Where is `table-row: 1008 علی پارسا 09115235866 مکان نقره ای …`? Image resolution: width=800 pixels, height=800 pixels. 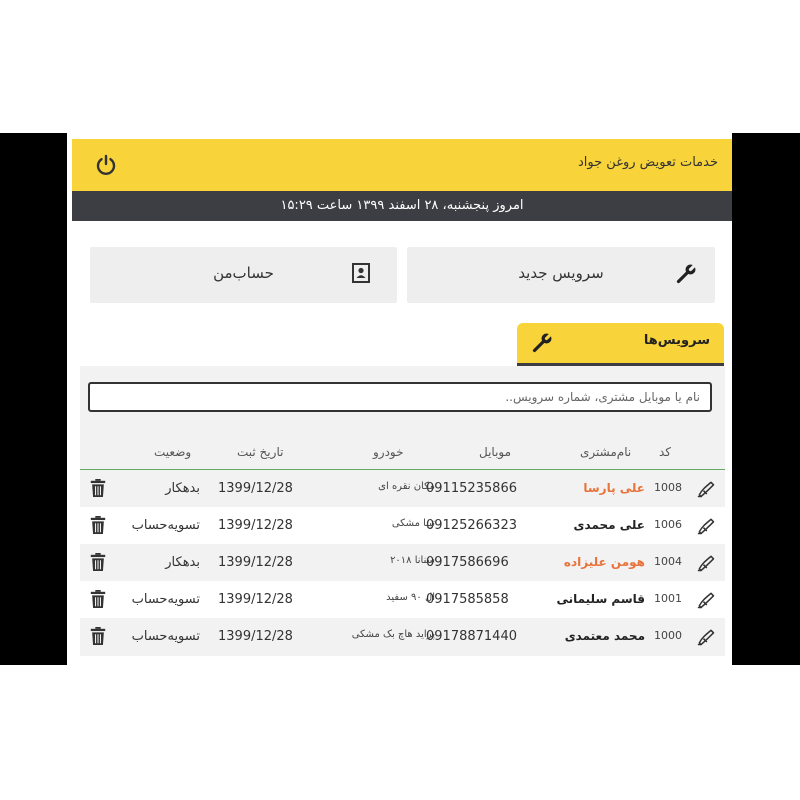
table-row: 1008 علی پارسا 09115235866 مکان نقره ای … is located at coordinates (402, 488).